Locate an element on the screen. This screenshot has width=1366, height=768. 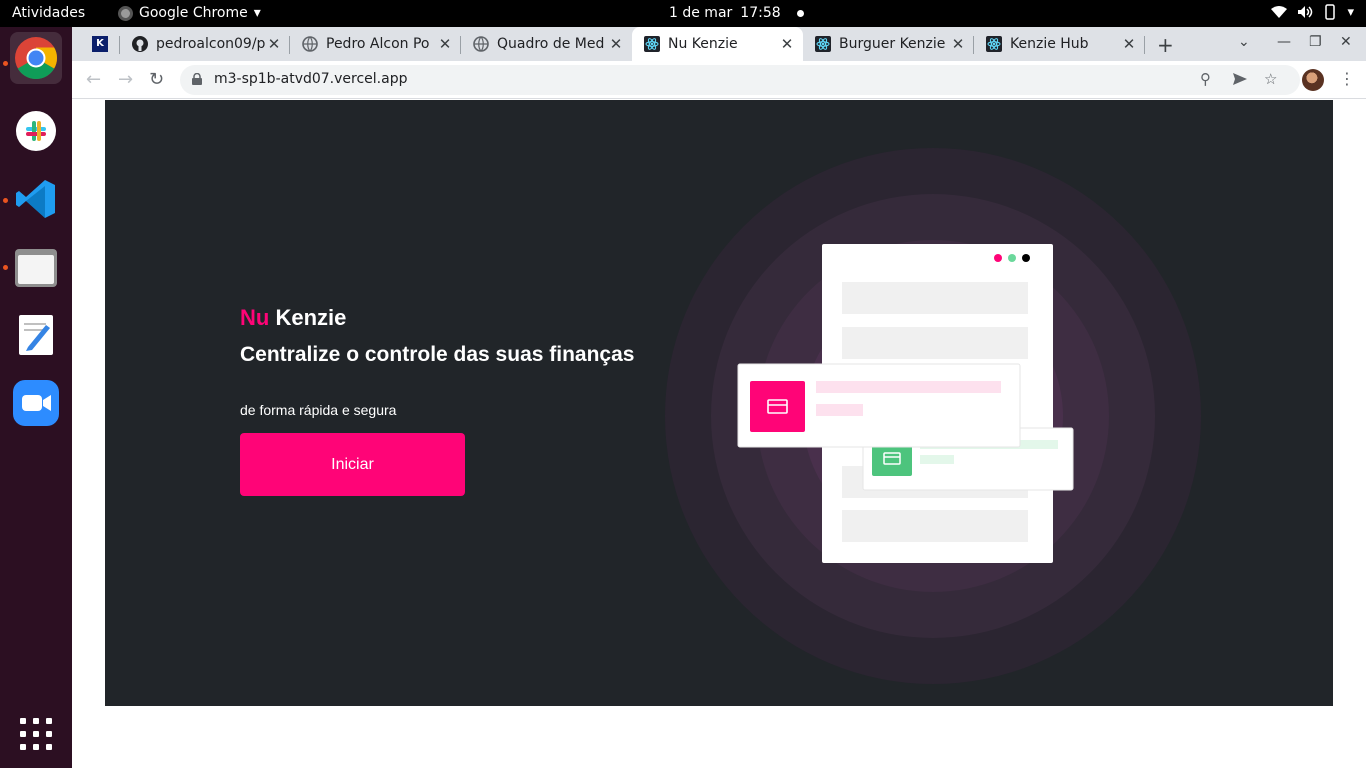
dock-files is located at coordinates (36, 267).